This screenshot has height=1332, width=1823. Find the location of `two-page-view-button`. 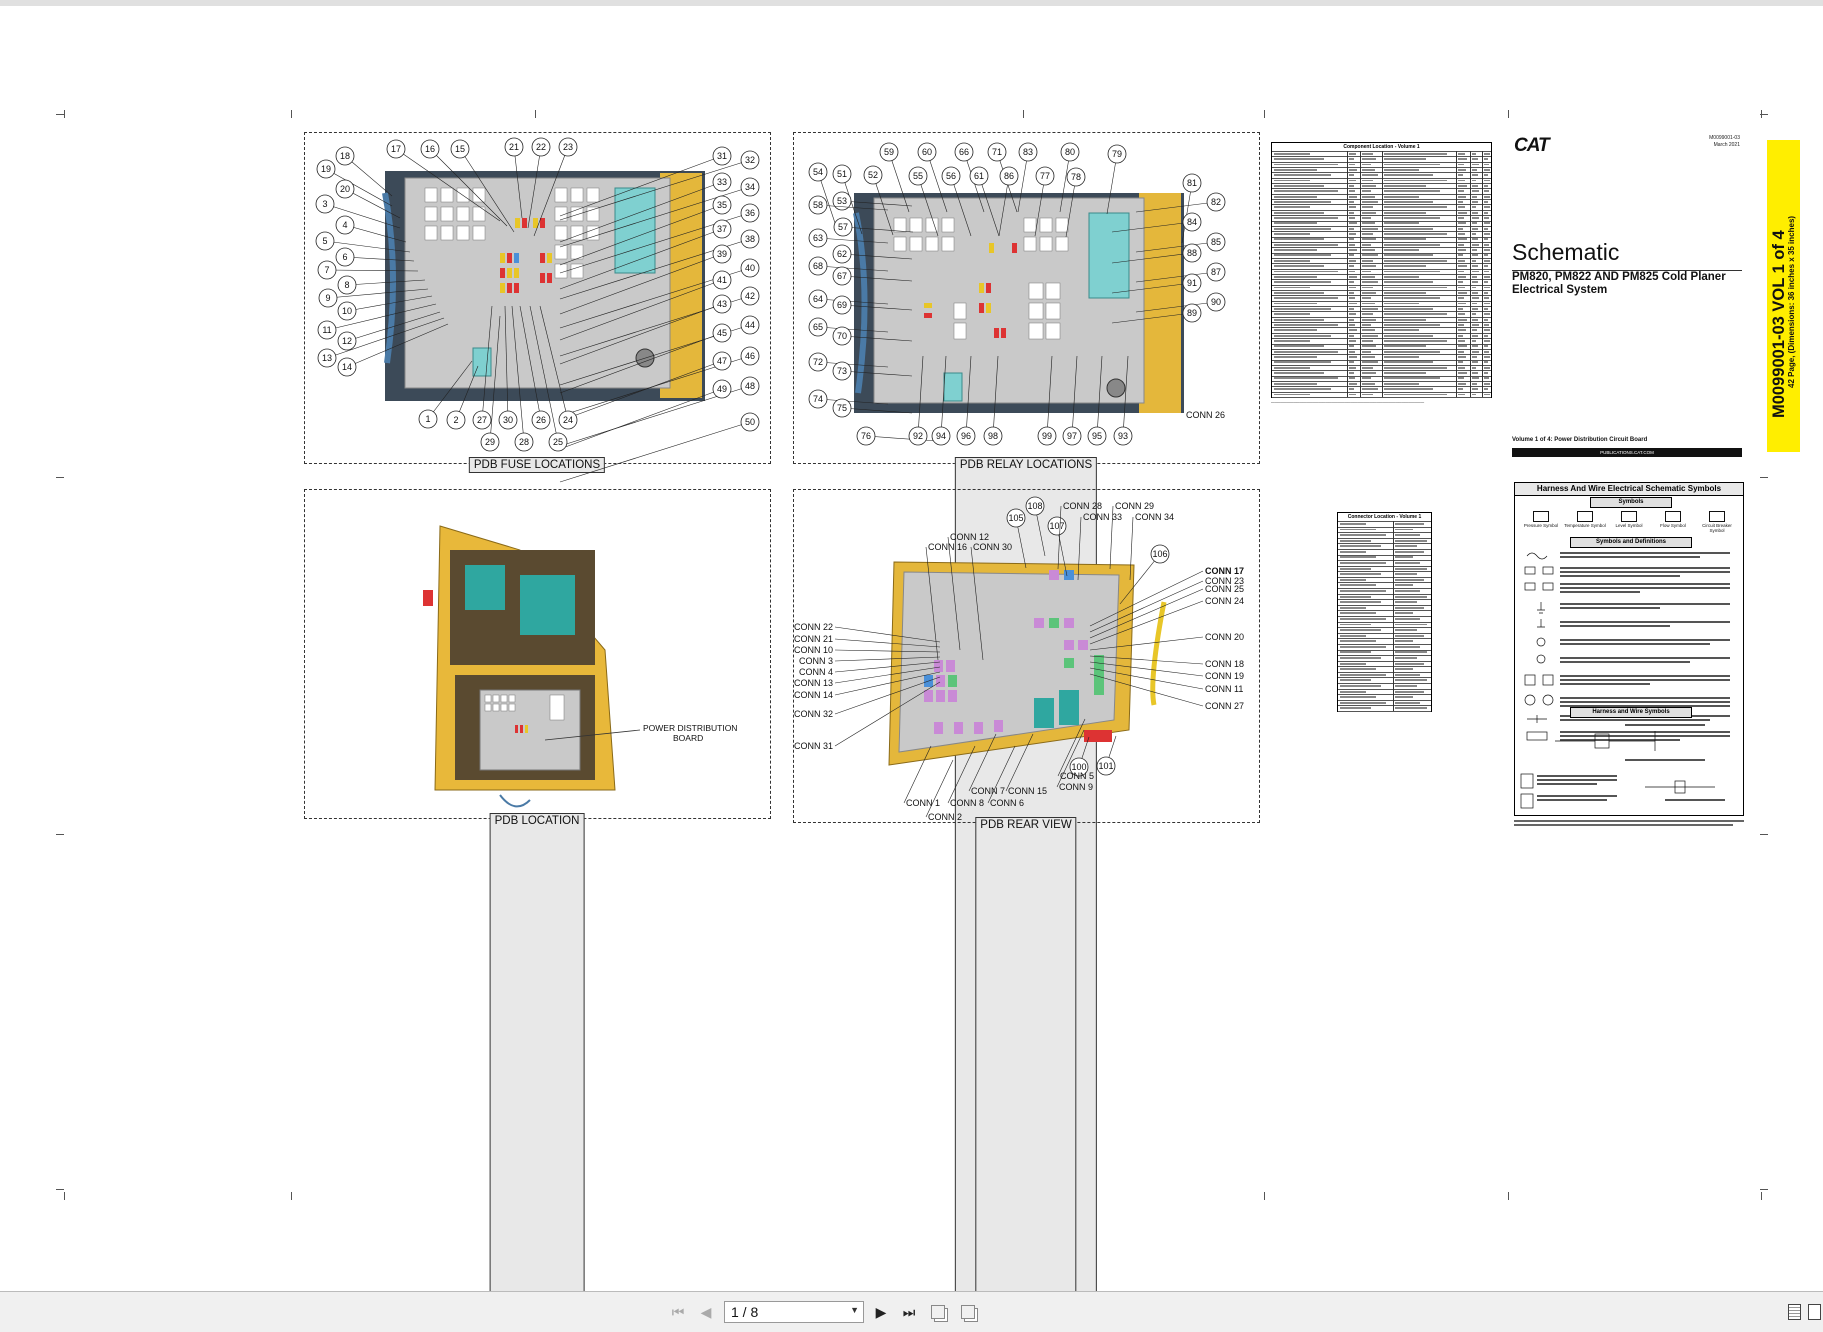

two-page-view-button is located at coordinates (1813, 1312).